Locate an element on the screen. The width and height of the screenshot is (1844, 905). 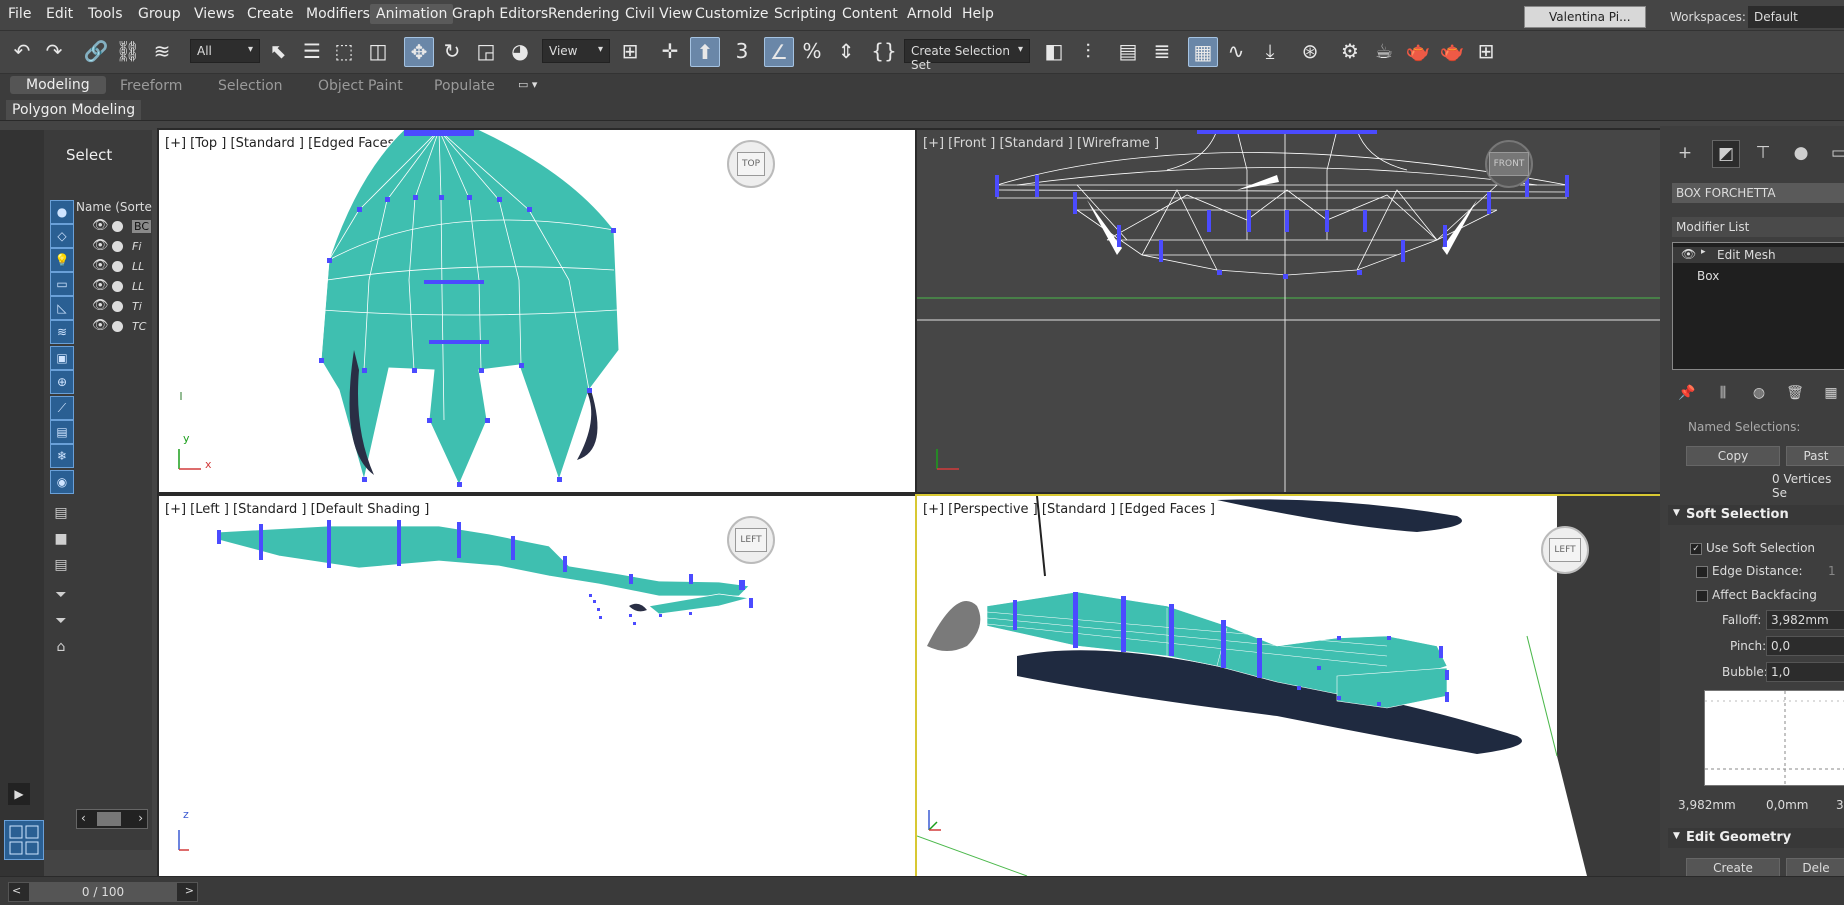
edge-distance-checkbox is located at coordinates (1702, 572).